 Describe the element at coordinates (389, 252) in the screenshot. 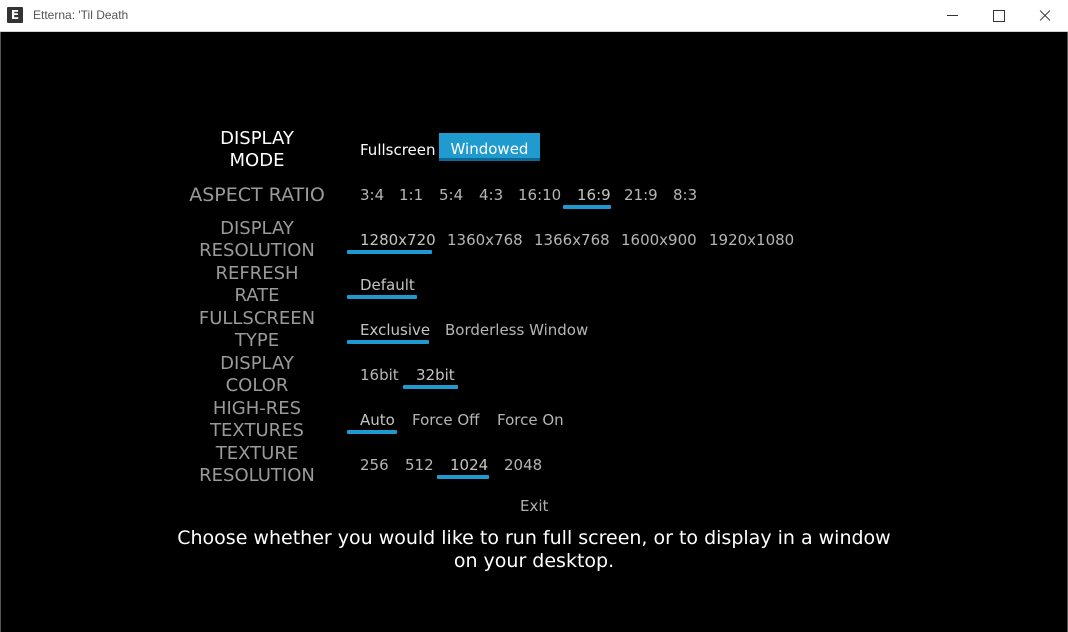

I see `selection-underline-resolution` at that location.